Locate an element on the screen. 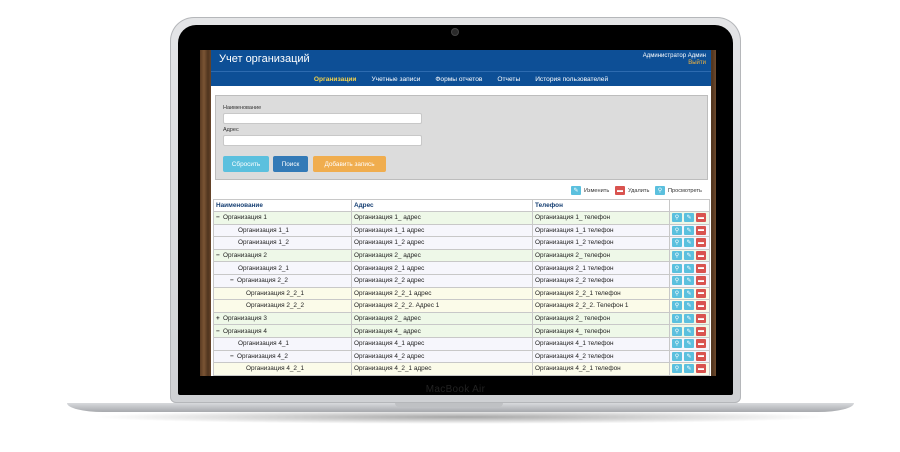 The image size is (900, 452). laptop-notch is located at coordinates (449, 405).